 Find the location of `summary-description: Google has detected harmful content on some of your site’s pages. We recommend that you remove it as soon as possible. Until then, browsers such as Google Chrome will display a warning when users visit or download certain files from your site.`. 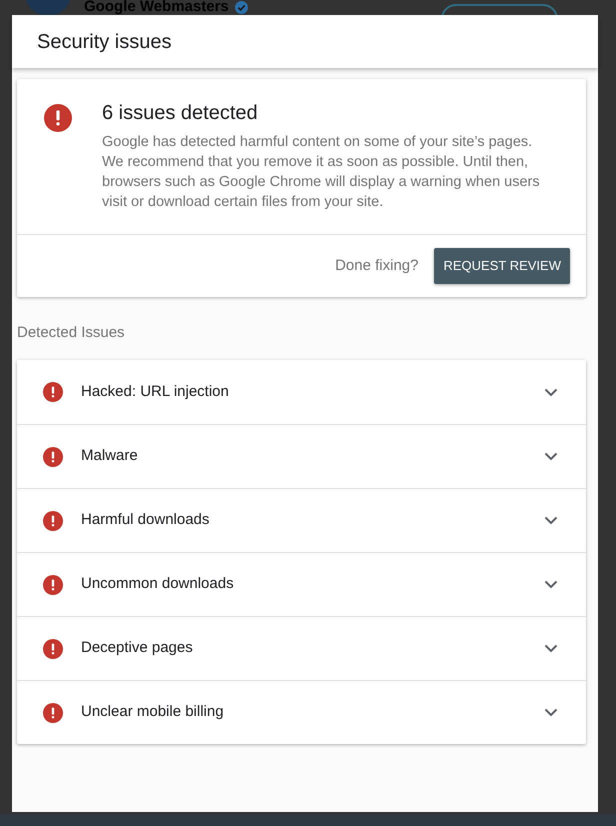

summary-description: Google has detected harmful content on some of your site’s pages. We recommend that you remove it as soon as possible. Until then, browsers such as Google Chrome will display a warning when users visit or download certain files from your site. is located at coordinates (321, 172).